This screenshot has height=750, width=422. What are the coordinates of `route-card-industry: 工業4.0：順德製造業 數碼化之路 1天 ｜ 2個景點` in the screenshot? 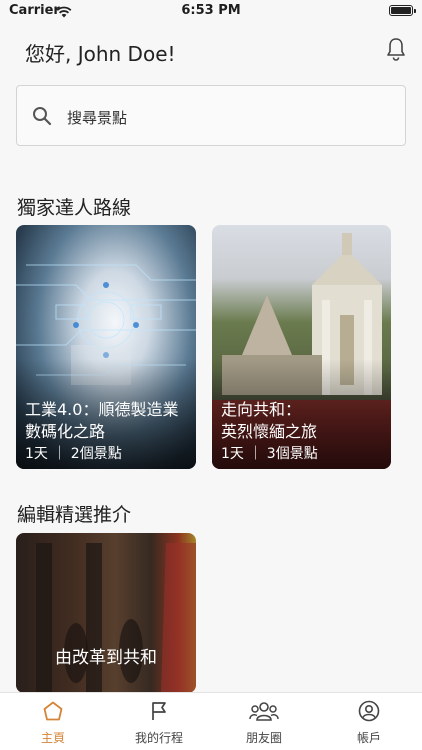 It's located at (106, 347).